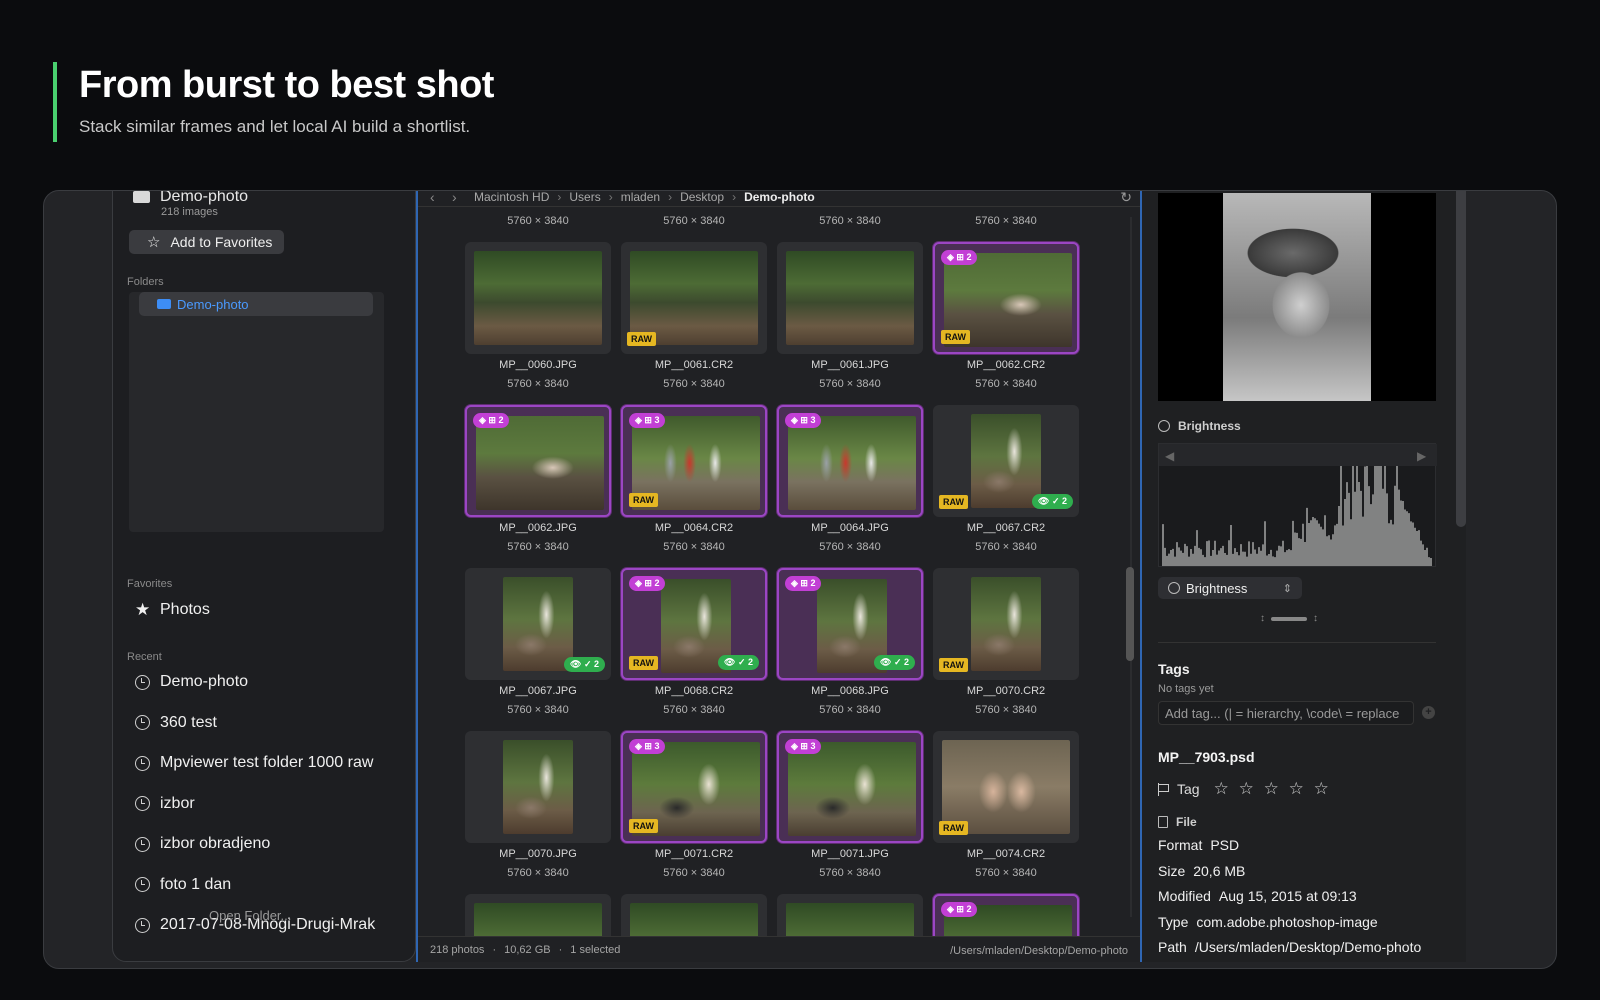 The height and width of the screenshot is (1000, 1600). I want to click on add-to-favorites-button: ☆ Add to Favorites, so click(207, 242).